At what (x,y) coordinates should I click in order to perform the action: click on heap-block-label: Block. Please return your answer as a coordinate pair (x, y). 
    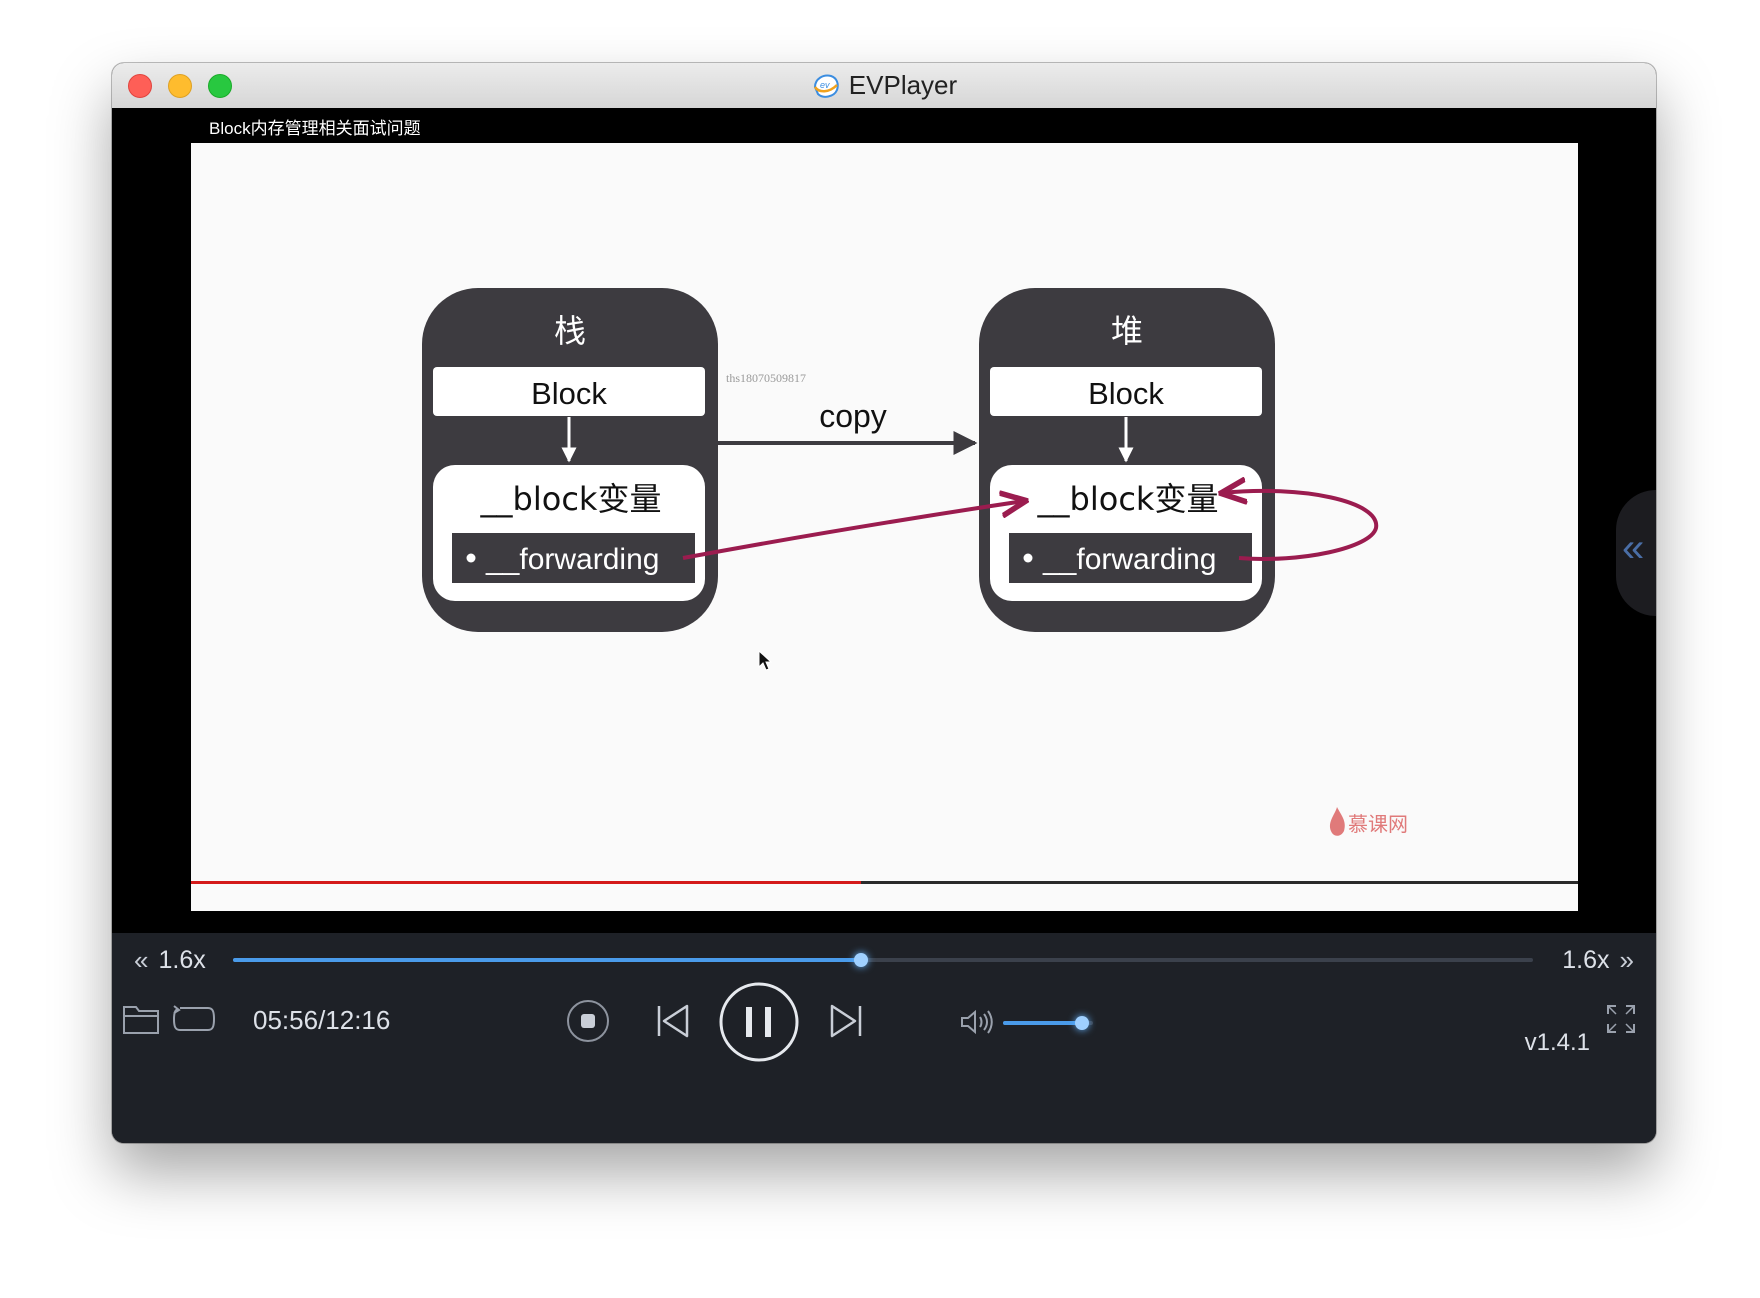
    Looking at the image, I should click on (1126, 393).